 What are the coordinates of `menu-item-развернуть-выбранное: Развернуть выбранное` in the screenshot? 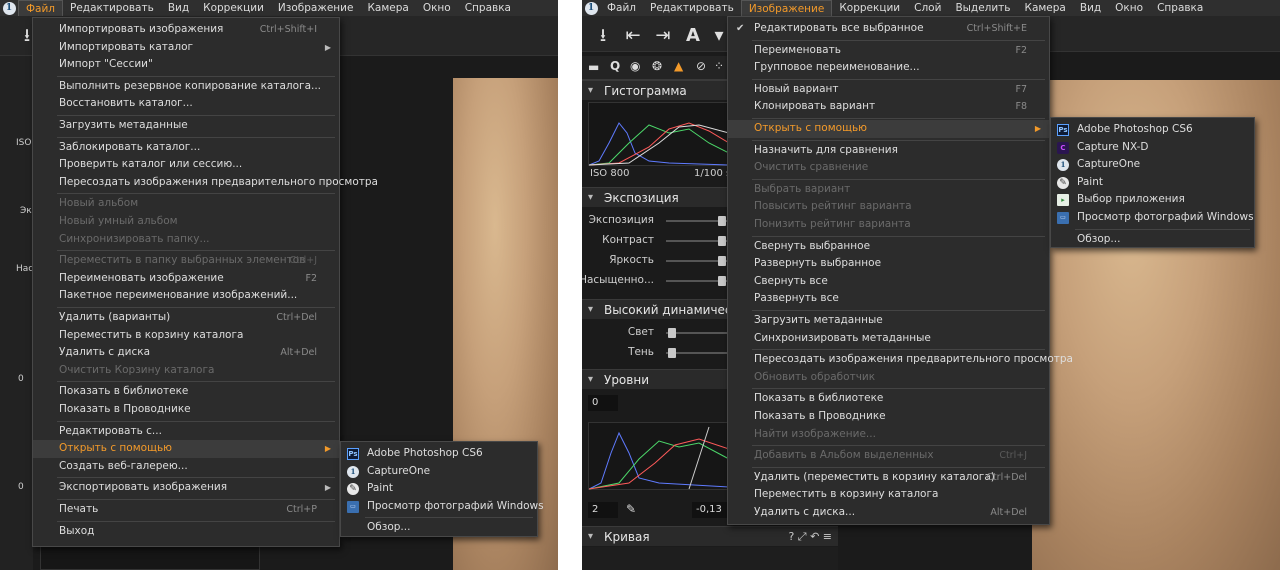 It's located at (888, 264).